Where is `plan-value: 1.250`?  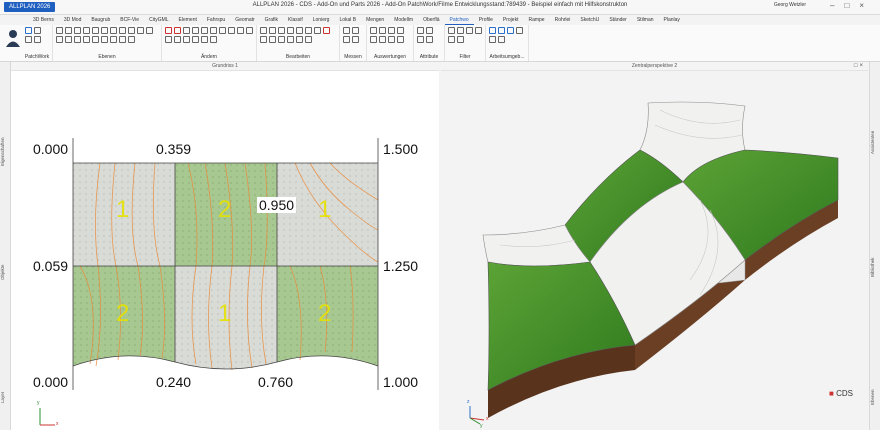 plan-value: 1.250 is located at coordinates (401, 266).